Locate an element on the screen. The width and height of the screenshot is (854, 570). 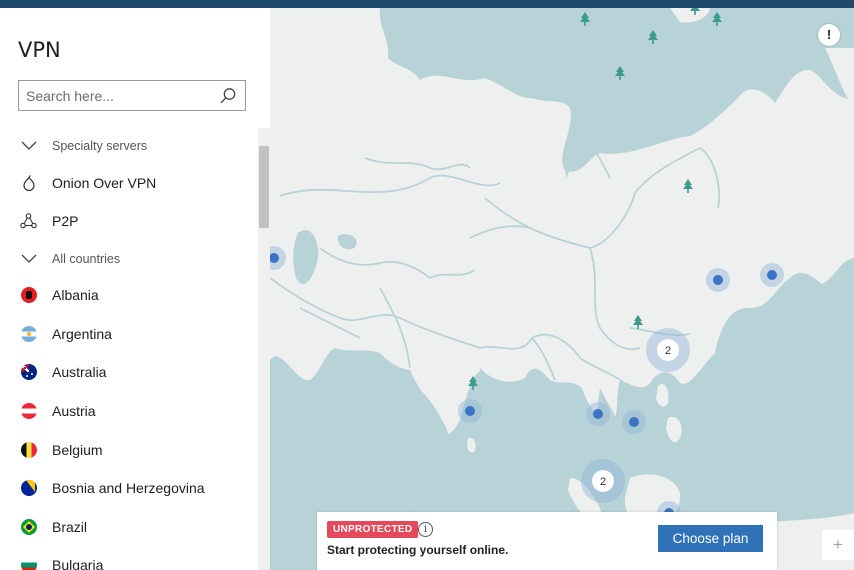
country-bulgaria: Bulgaria is located at coordinates (129, 558).